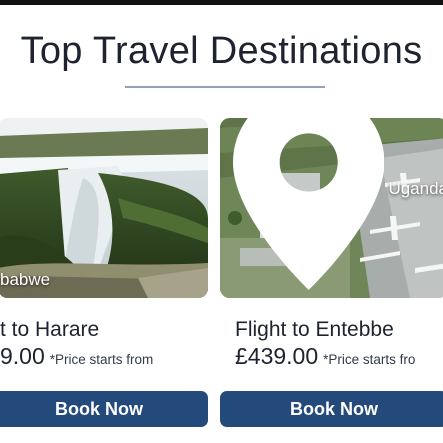 The height and width of the screenshot is (443, 443). I want to click on price-row: 9.00 *Price starts from, so click(76, 356).